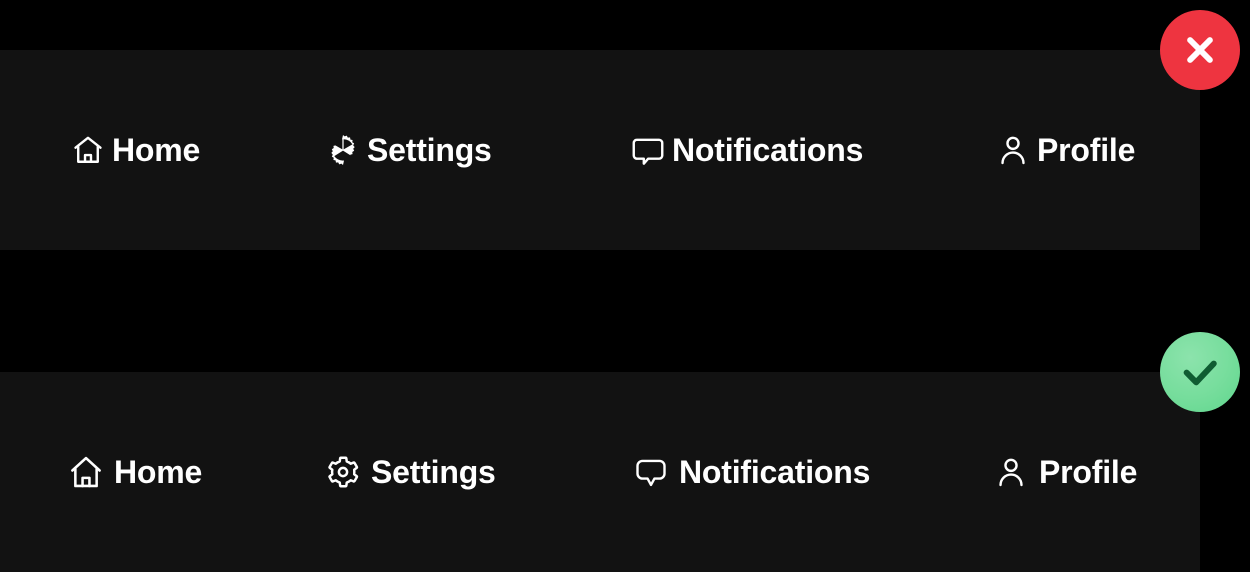  I want to click on close-x-icon, so click(1200, 50).